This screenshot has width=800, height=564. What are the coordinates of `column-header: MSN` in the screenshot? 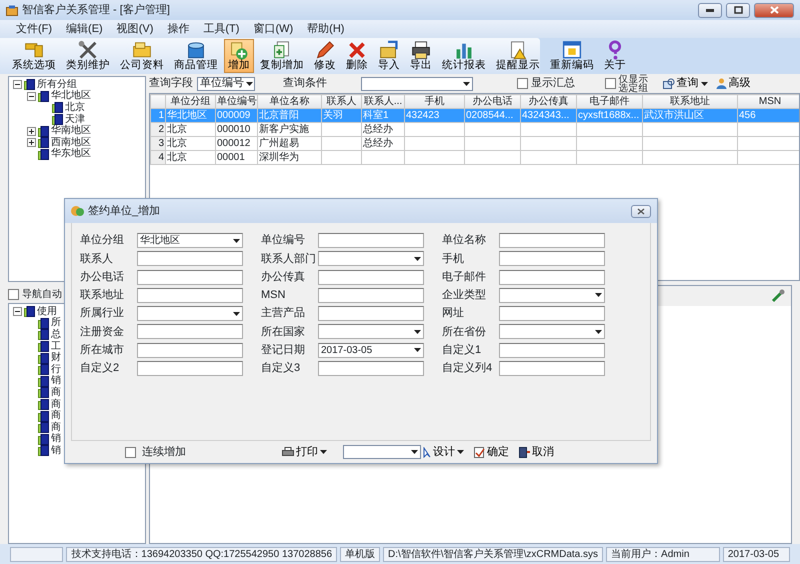 It's located at (768, 101).